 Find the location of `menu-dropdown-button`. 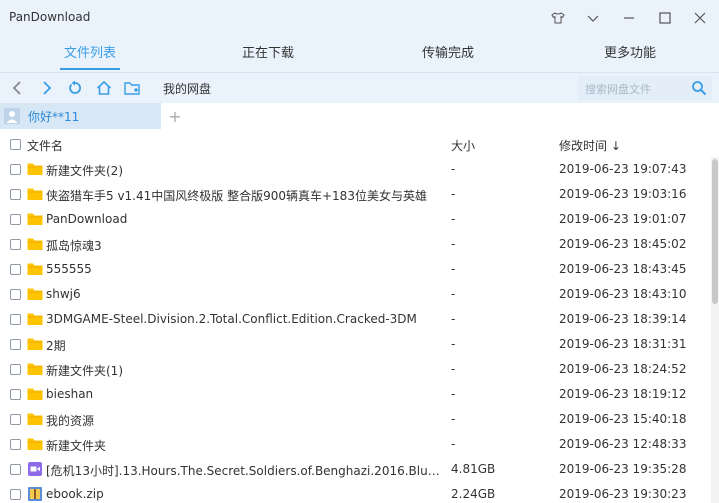

menu-dropdown-button is located at coordinates (593, 18).